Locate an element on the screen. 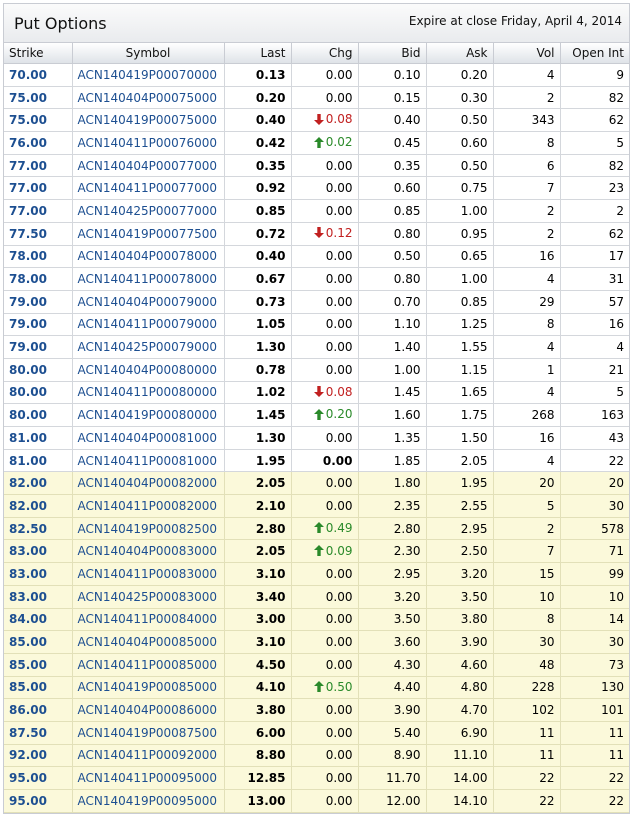  open-interest-value: 16 is located at coordinates (594, 325).